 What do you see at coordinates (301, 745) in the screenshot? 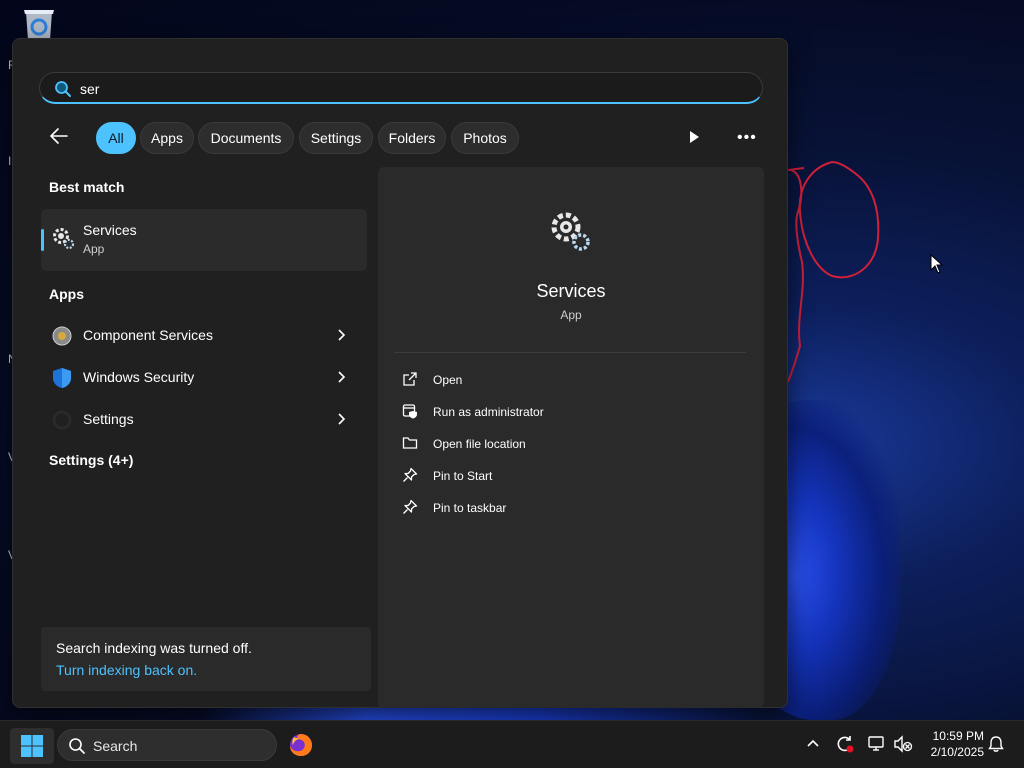
I see `firefox-icon` at bounding box center [301, 745].